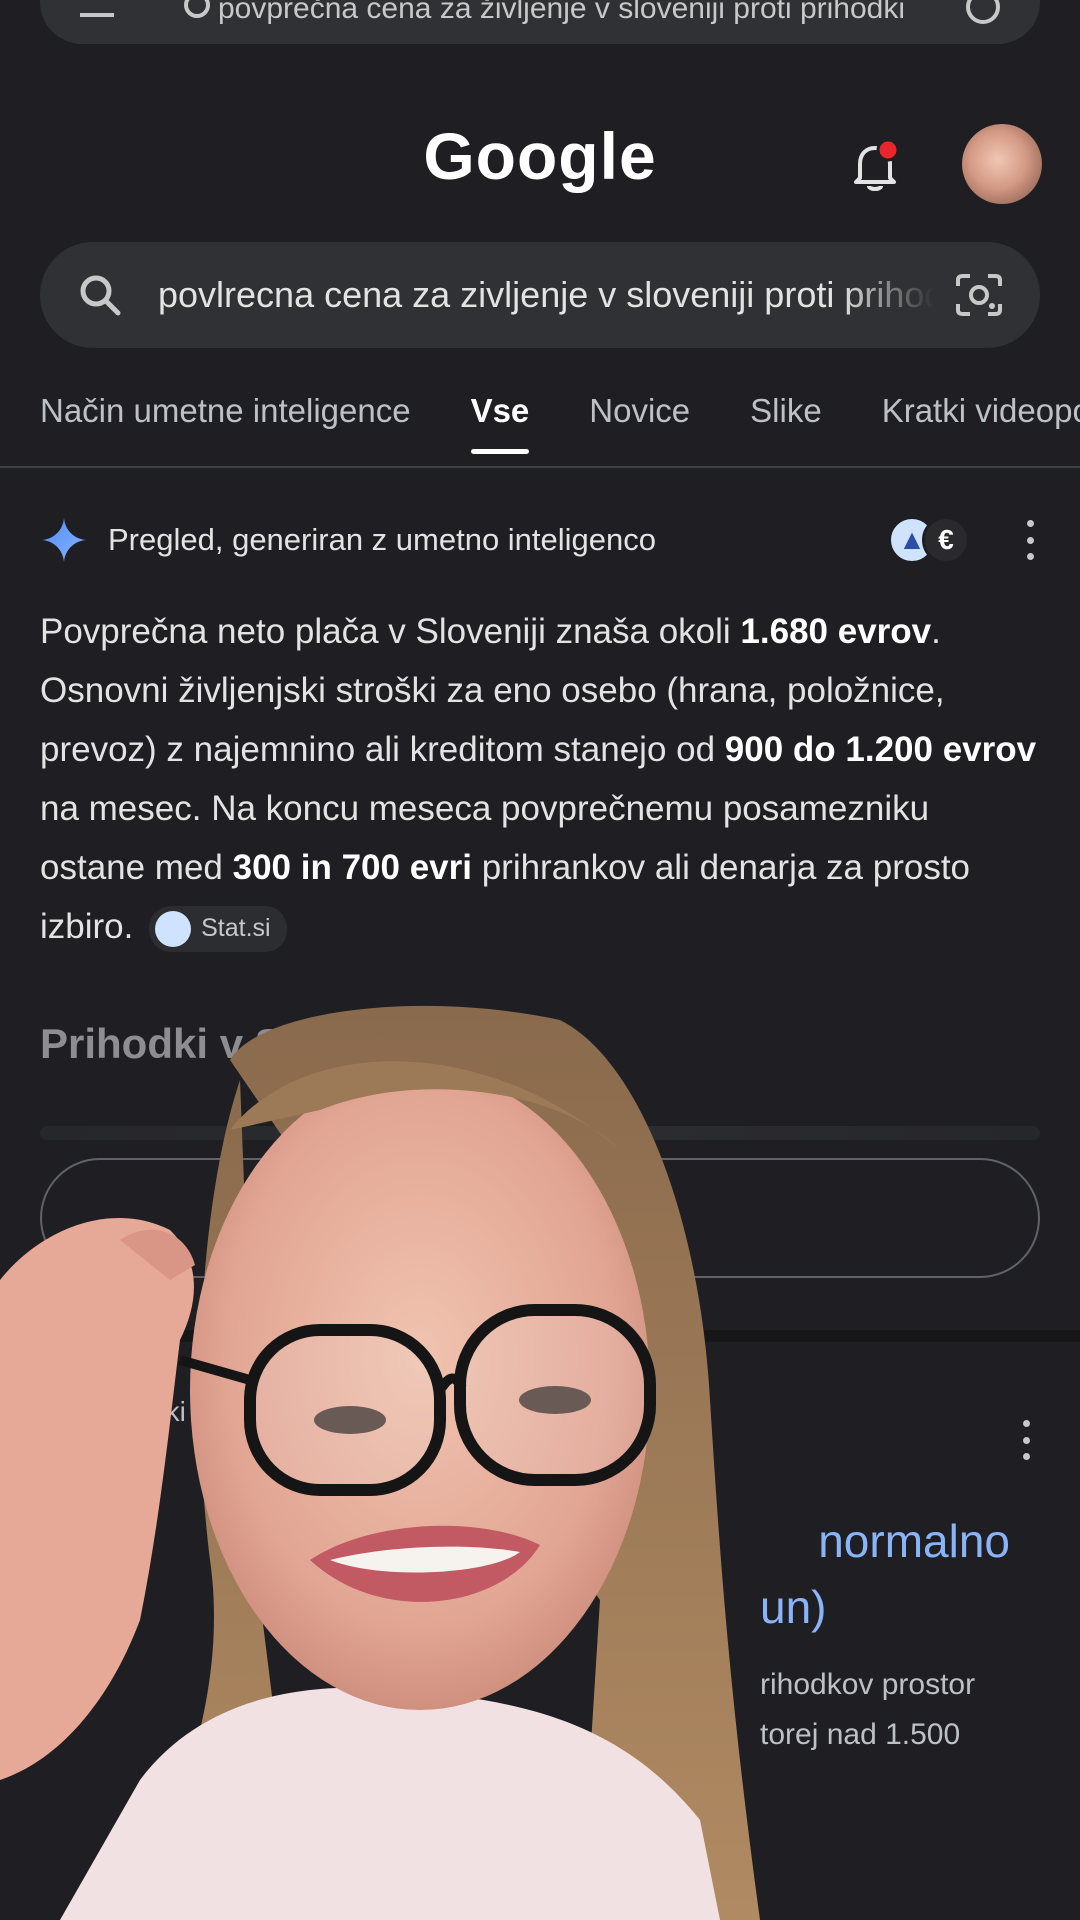 The width and height of the screenshot is (1080, 1920). I want to click on gemini-sparkle-icon, so click(64, 540).